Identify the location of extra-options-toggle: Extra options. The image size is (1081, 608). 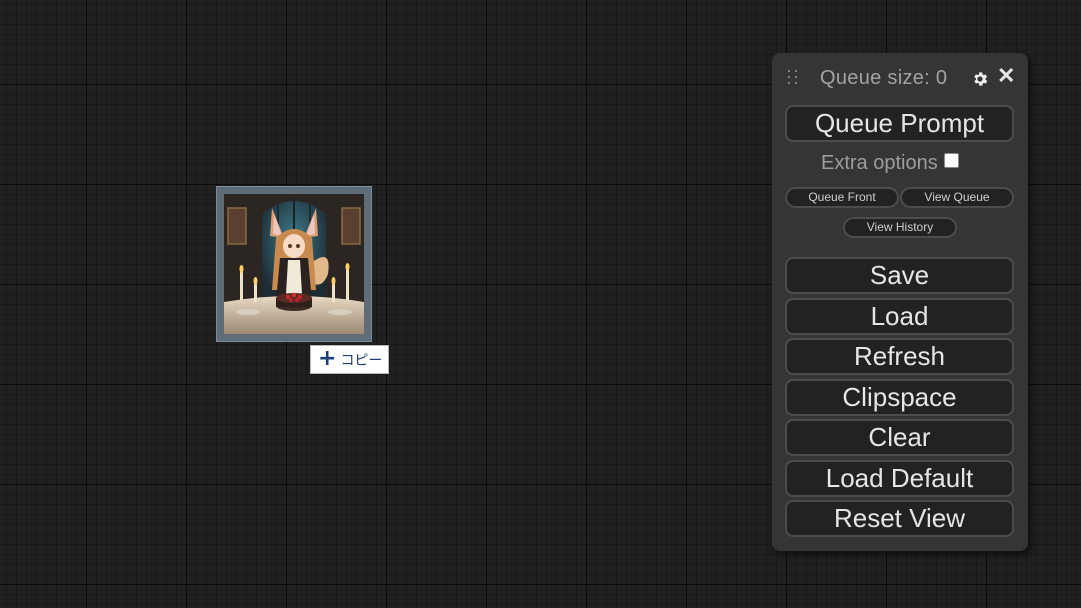
(890, 163).